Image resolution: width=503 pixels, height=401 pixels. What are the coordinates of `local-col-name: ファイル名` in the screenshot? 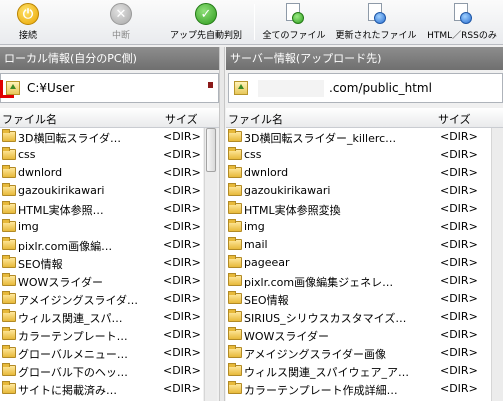 It's located at (29, 119).